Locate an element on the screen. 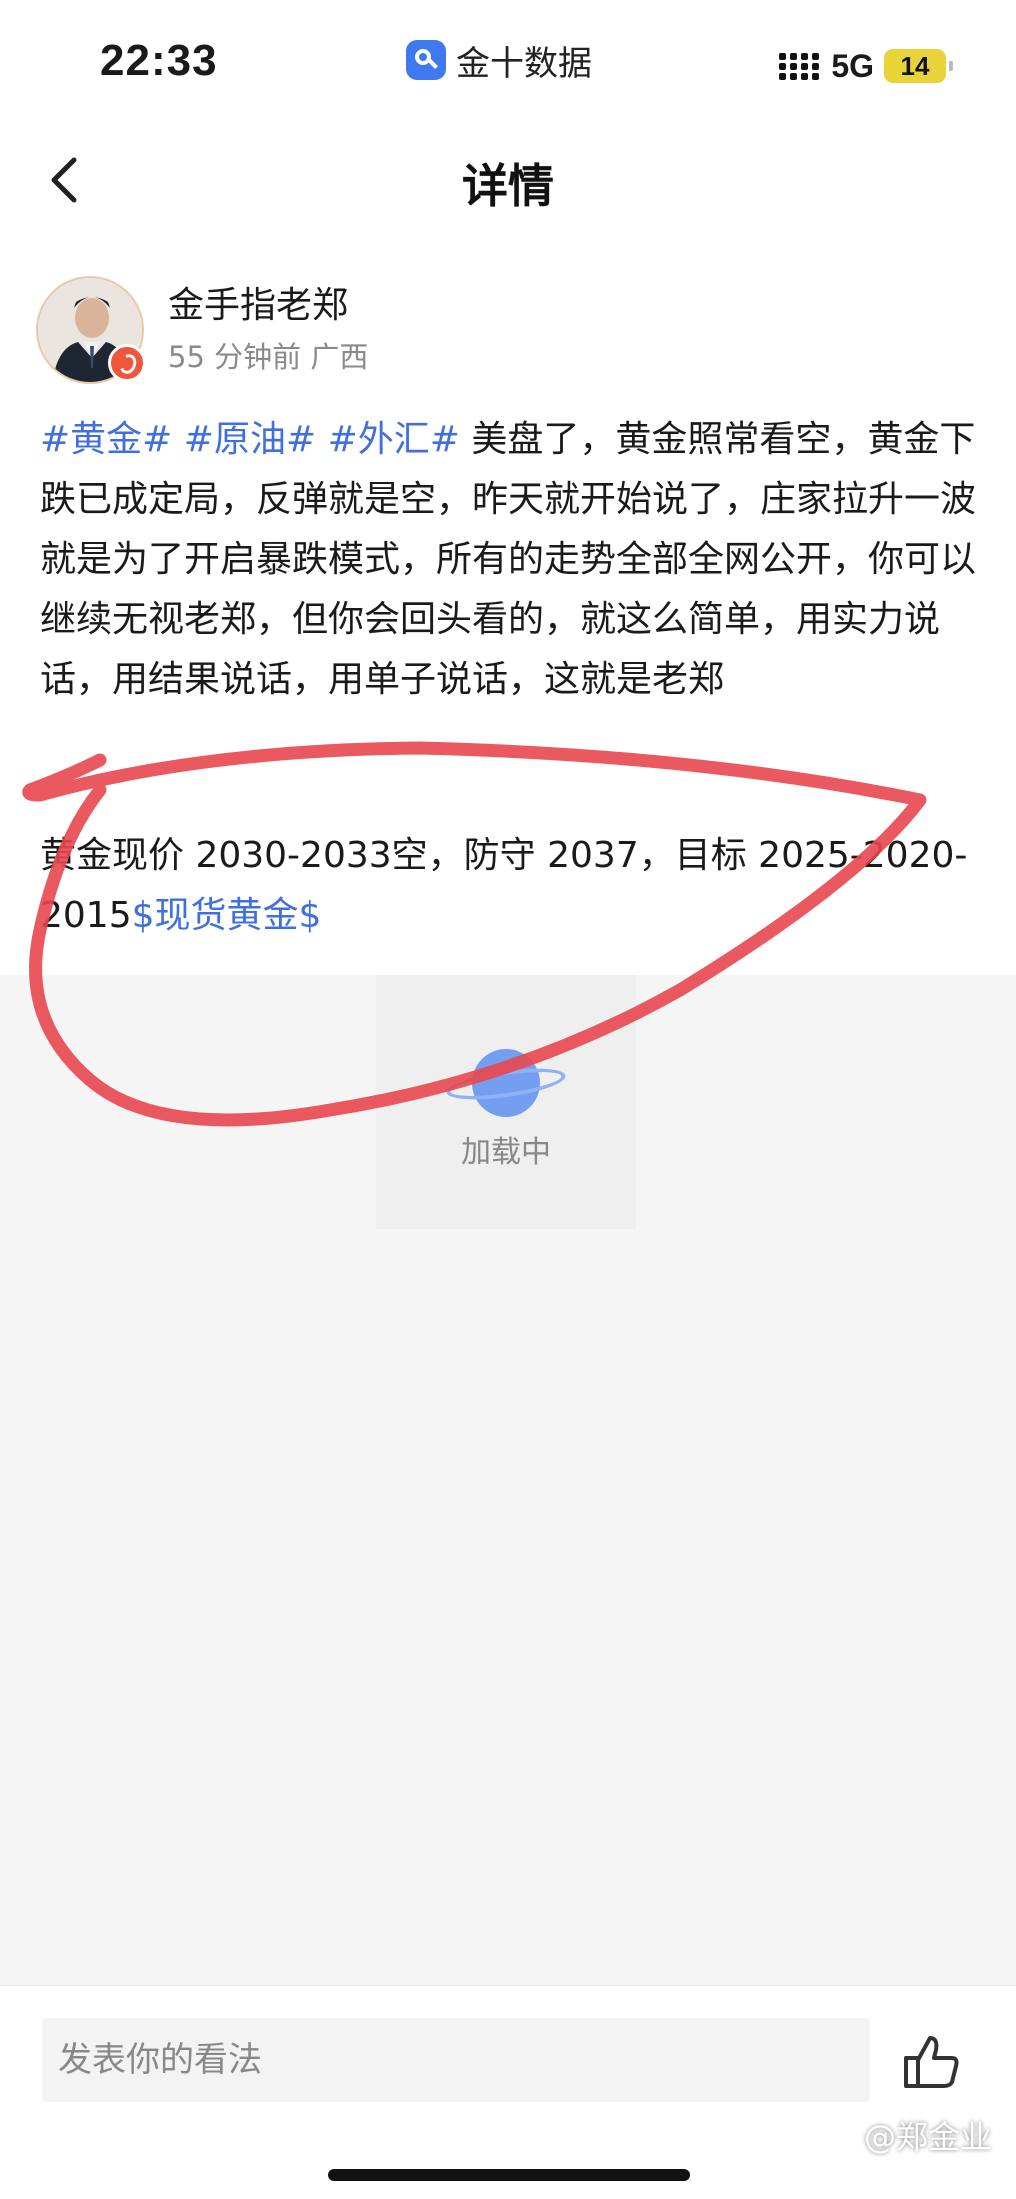 Image resolution: width=1016 pixels, height=2199 pixels. author-meta: 55 分钟前 广西 is located at coordinates (268, 355).